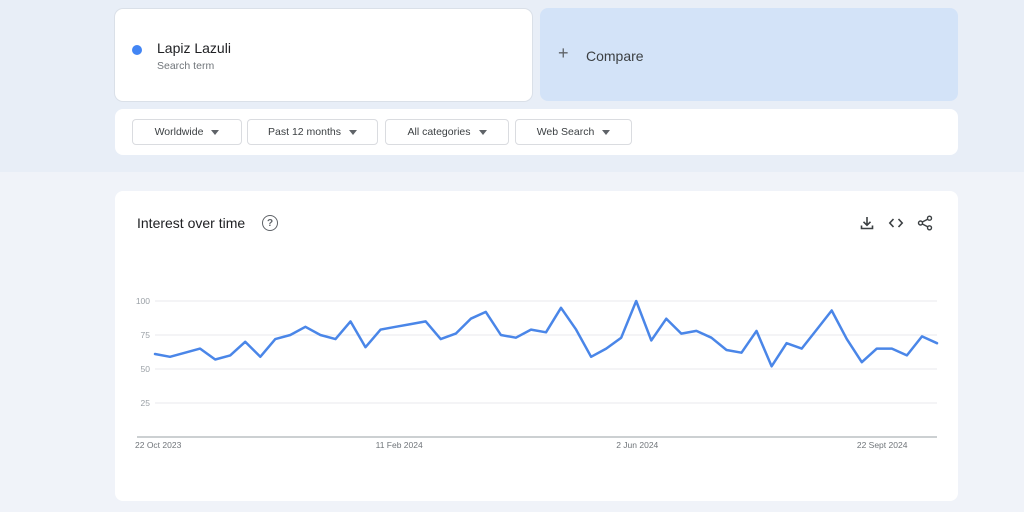 This screenshot has height=512, width=1024. Describe the element at coordinates (194, 48) in the screenshot. I see `search-term-name: Lapiz Lazuli` at that location.